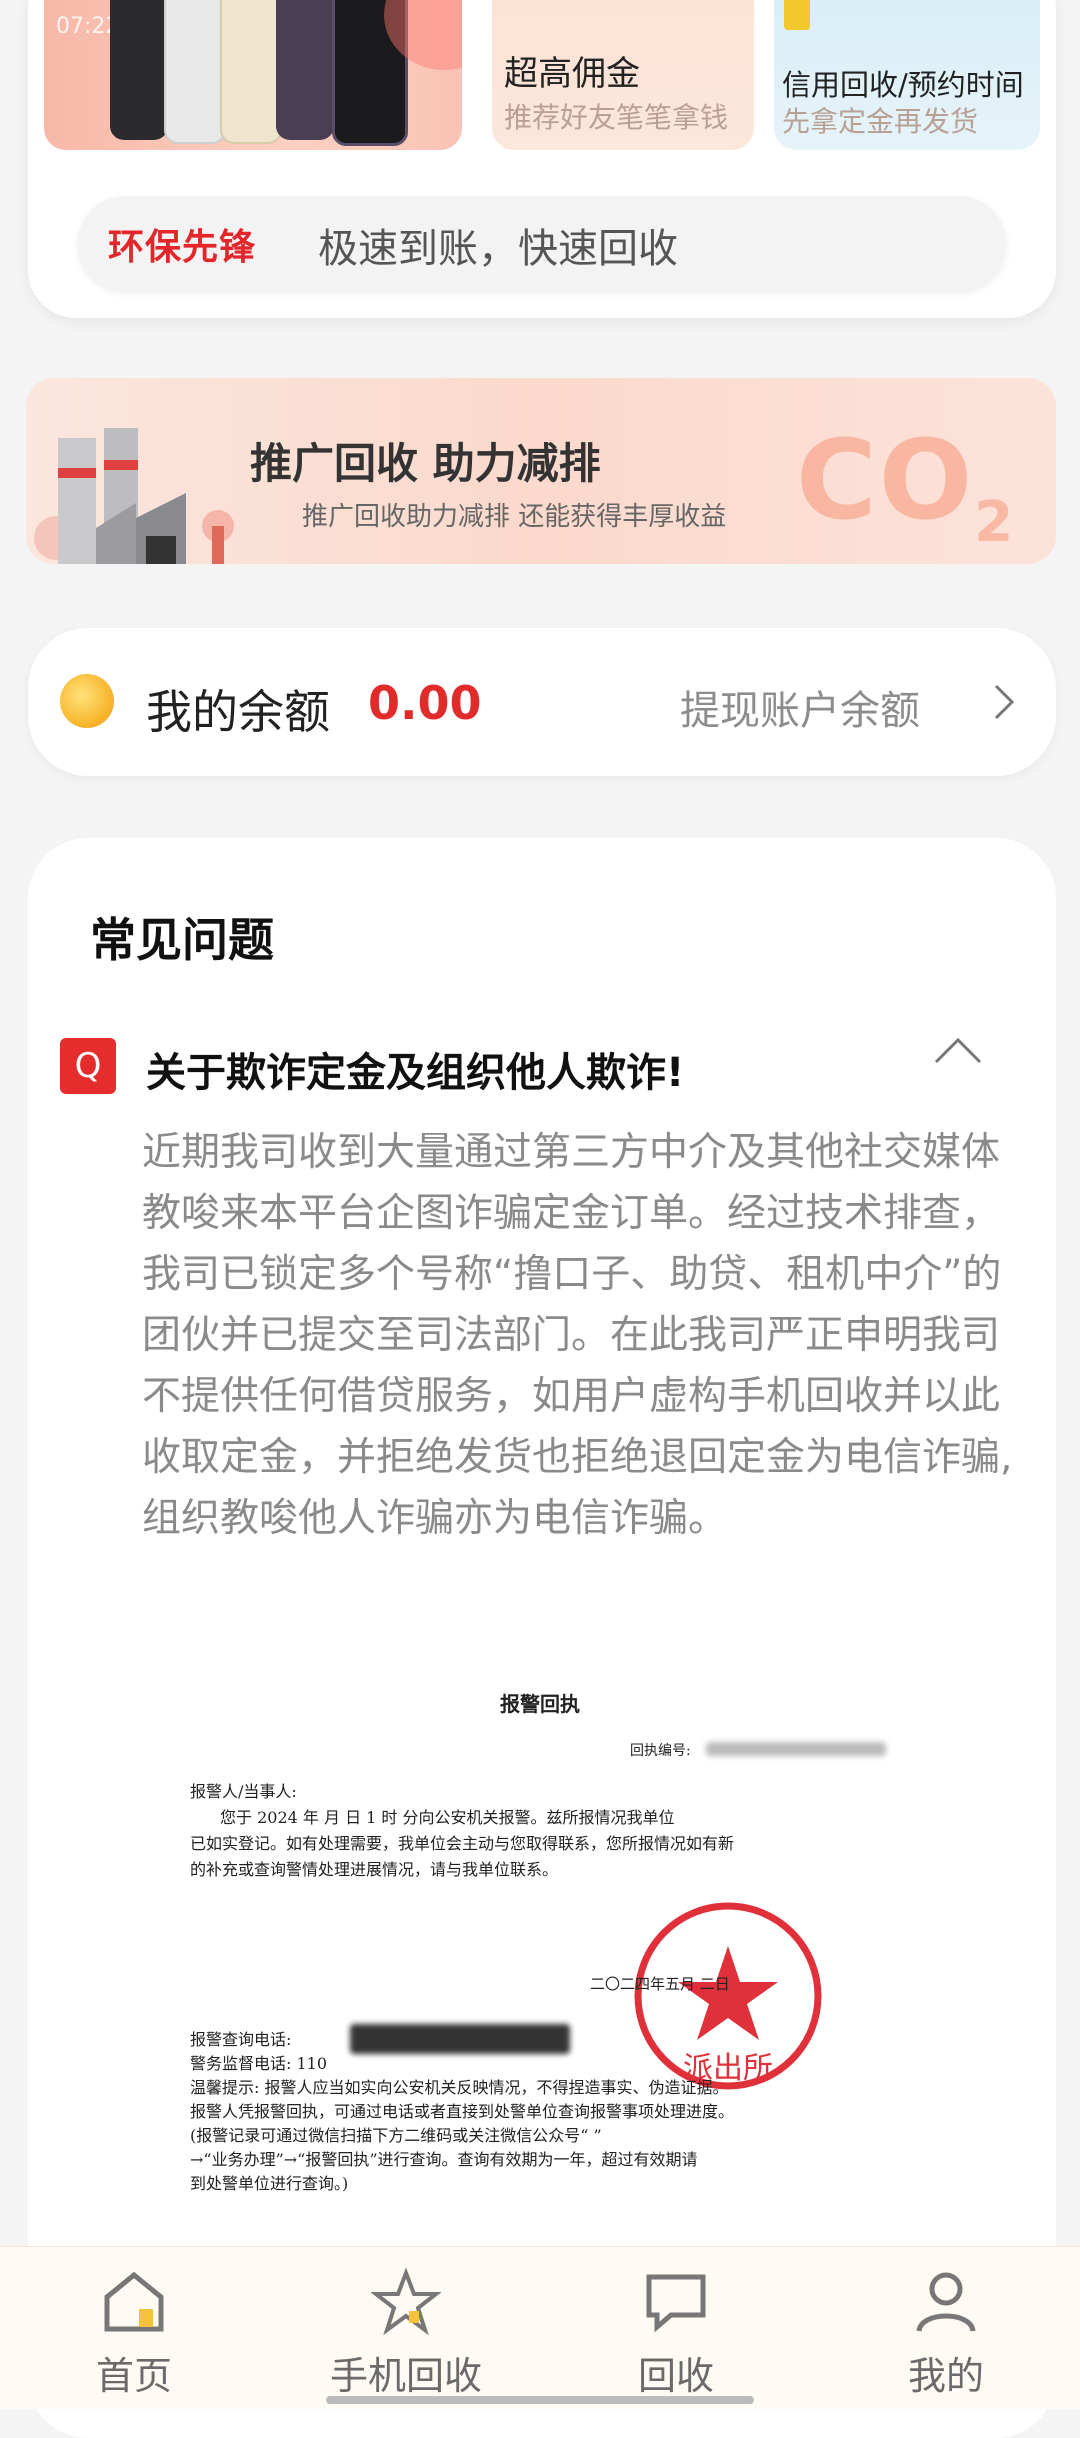 This screenshot has width=1080, height=2438. Describe the element at coordinates (396, 2135) in the screenshot. I see `receipt-line: (报警记录可通过微信扫描下方二维码或关注微信公众号“ ”` at that location.